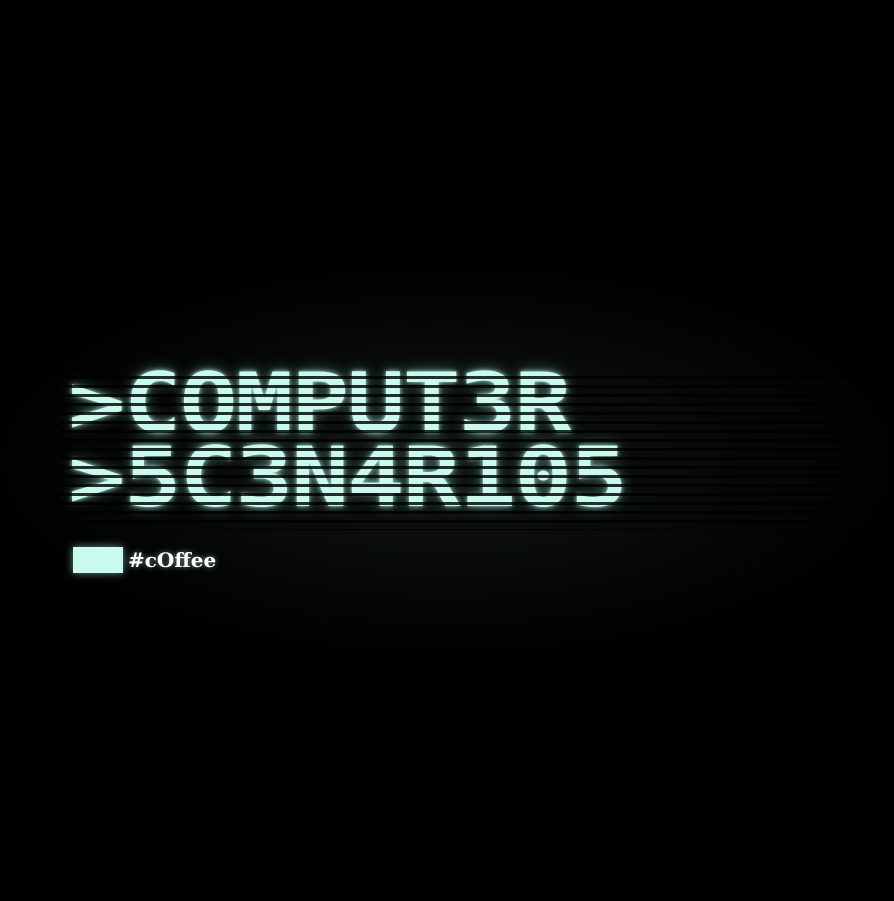  Describe the element at coordinates (98, 560) in the screenshot. I see `terminal-cursor-icon` at that location.